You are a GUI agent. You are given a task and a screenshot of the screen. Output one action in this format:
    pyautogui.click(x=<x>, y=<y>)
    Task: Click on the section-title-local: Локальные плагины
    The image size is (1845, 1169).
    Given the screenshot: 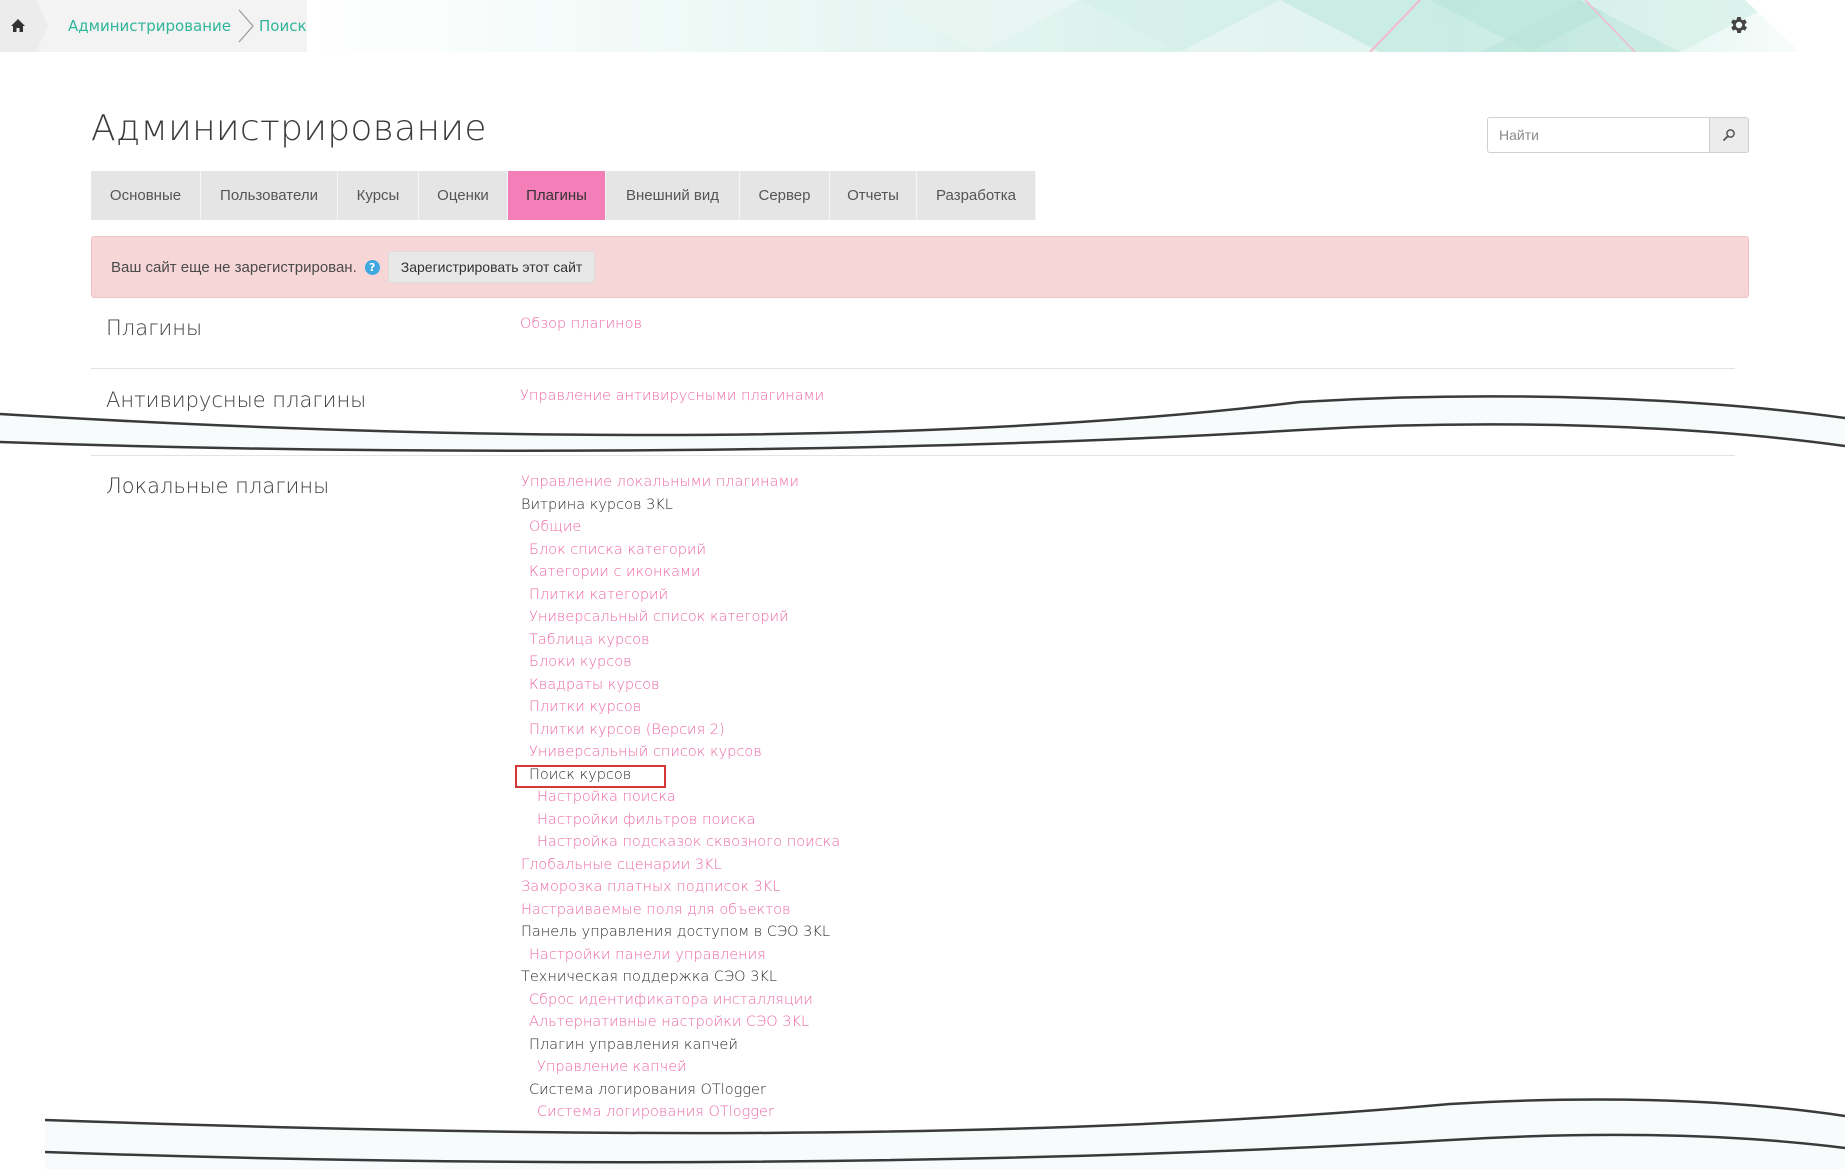 What is the action you would take?
    pyautogui.click(x=218, y=486)
    